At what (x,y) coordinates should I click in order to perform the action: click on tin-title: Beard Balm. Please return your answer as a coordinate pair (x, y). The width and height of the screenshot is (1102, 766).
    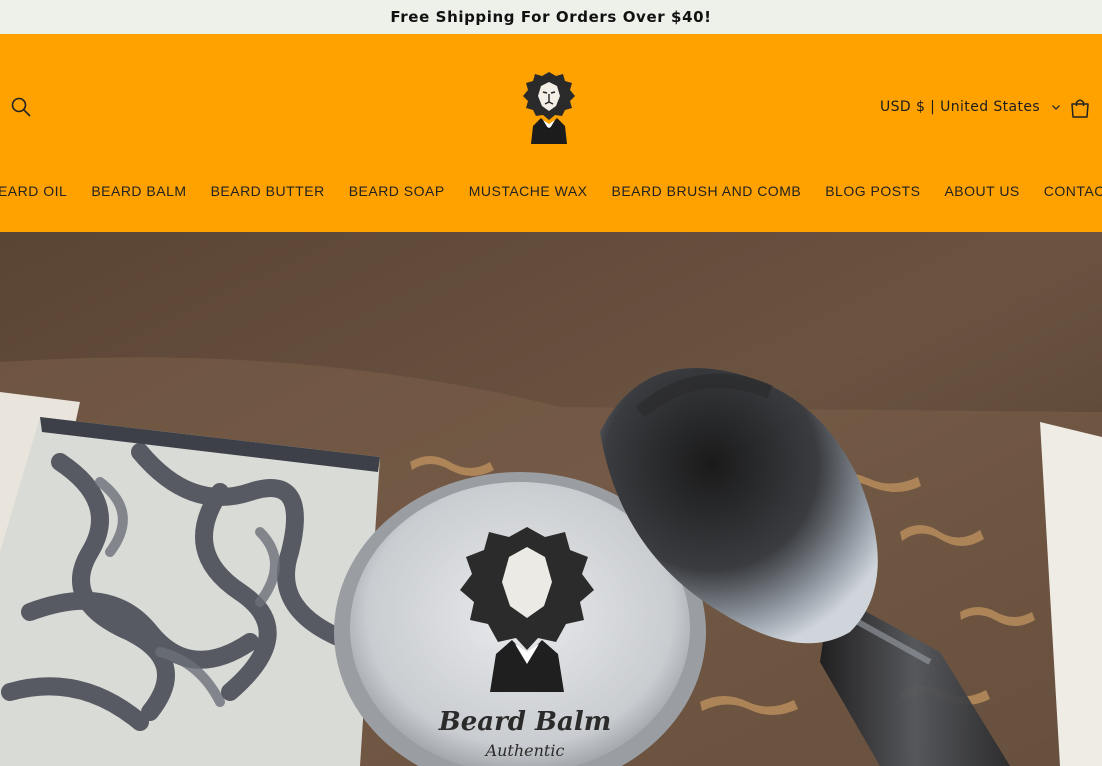
    Looking at the image, I should click on (525, 722).